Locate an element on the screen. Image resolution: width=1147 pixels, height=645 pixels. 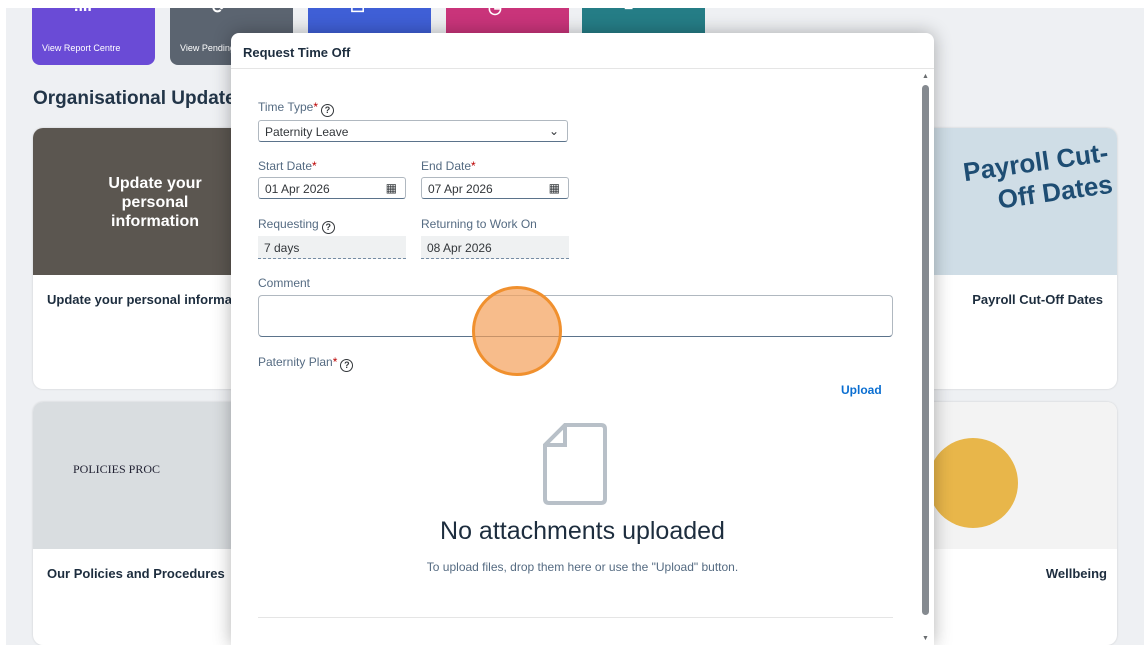
end-date-label: End Date* is located at coordinates (448, 166).